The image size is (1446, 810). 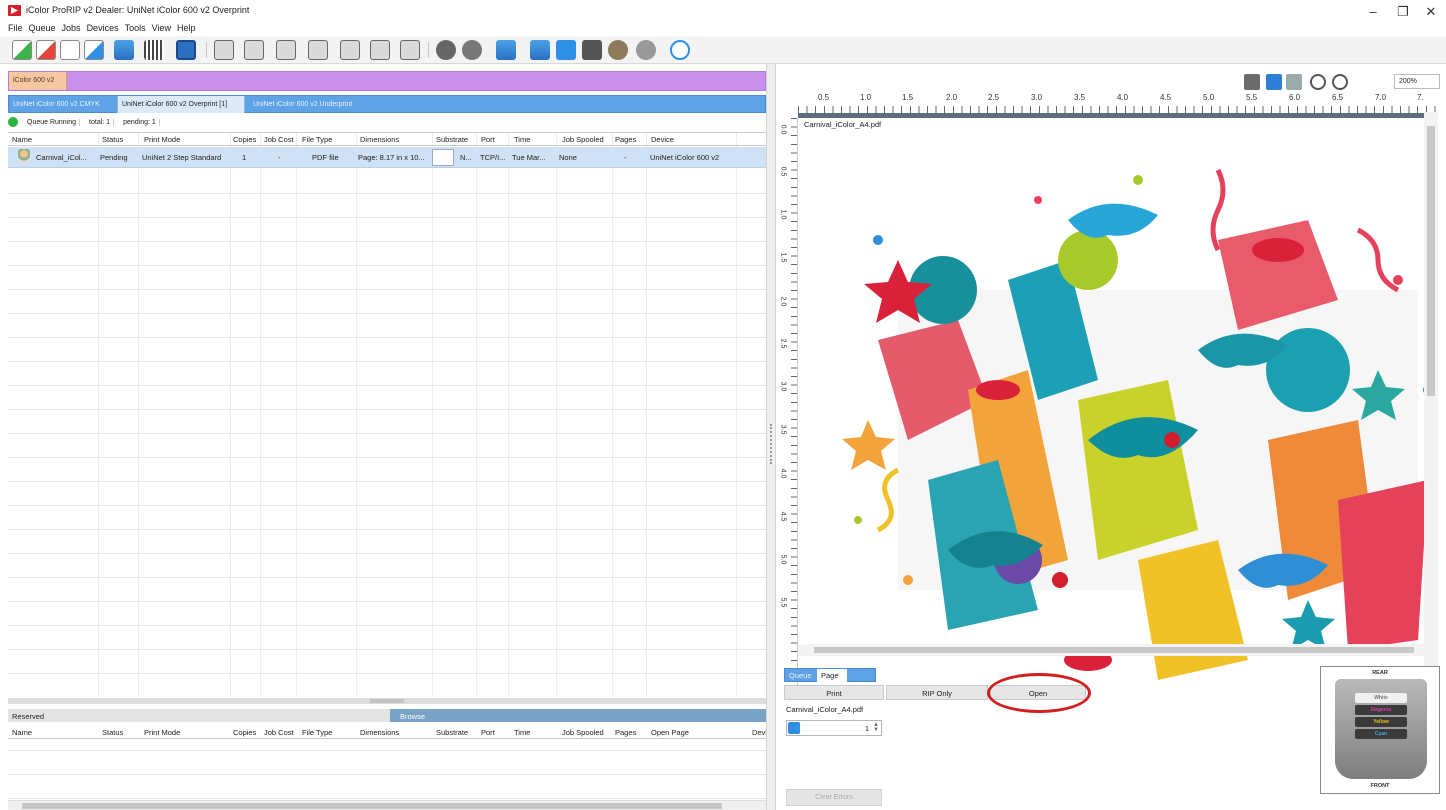 I want to click on printer-icon, so click(x=592, y=50).